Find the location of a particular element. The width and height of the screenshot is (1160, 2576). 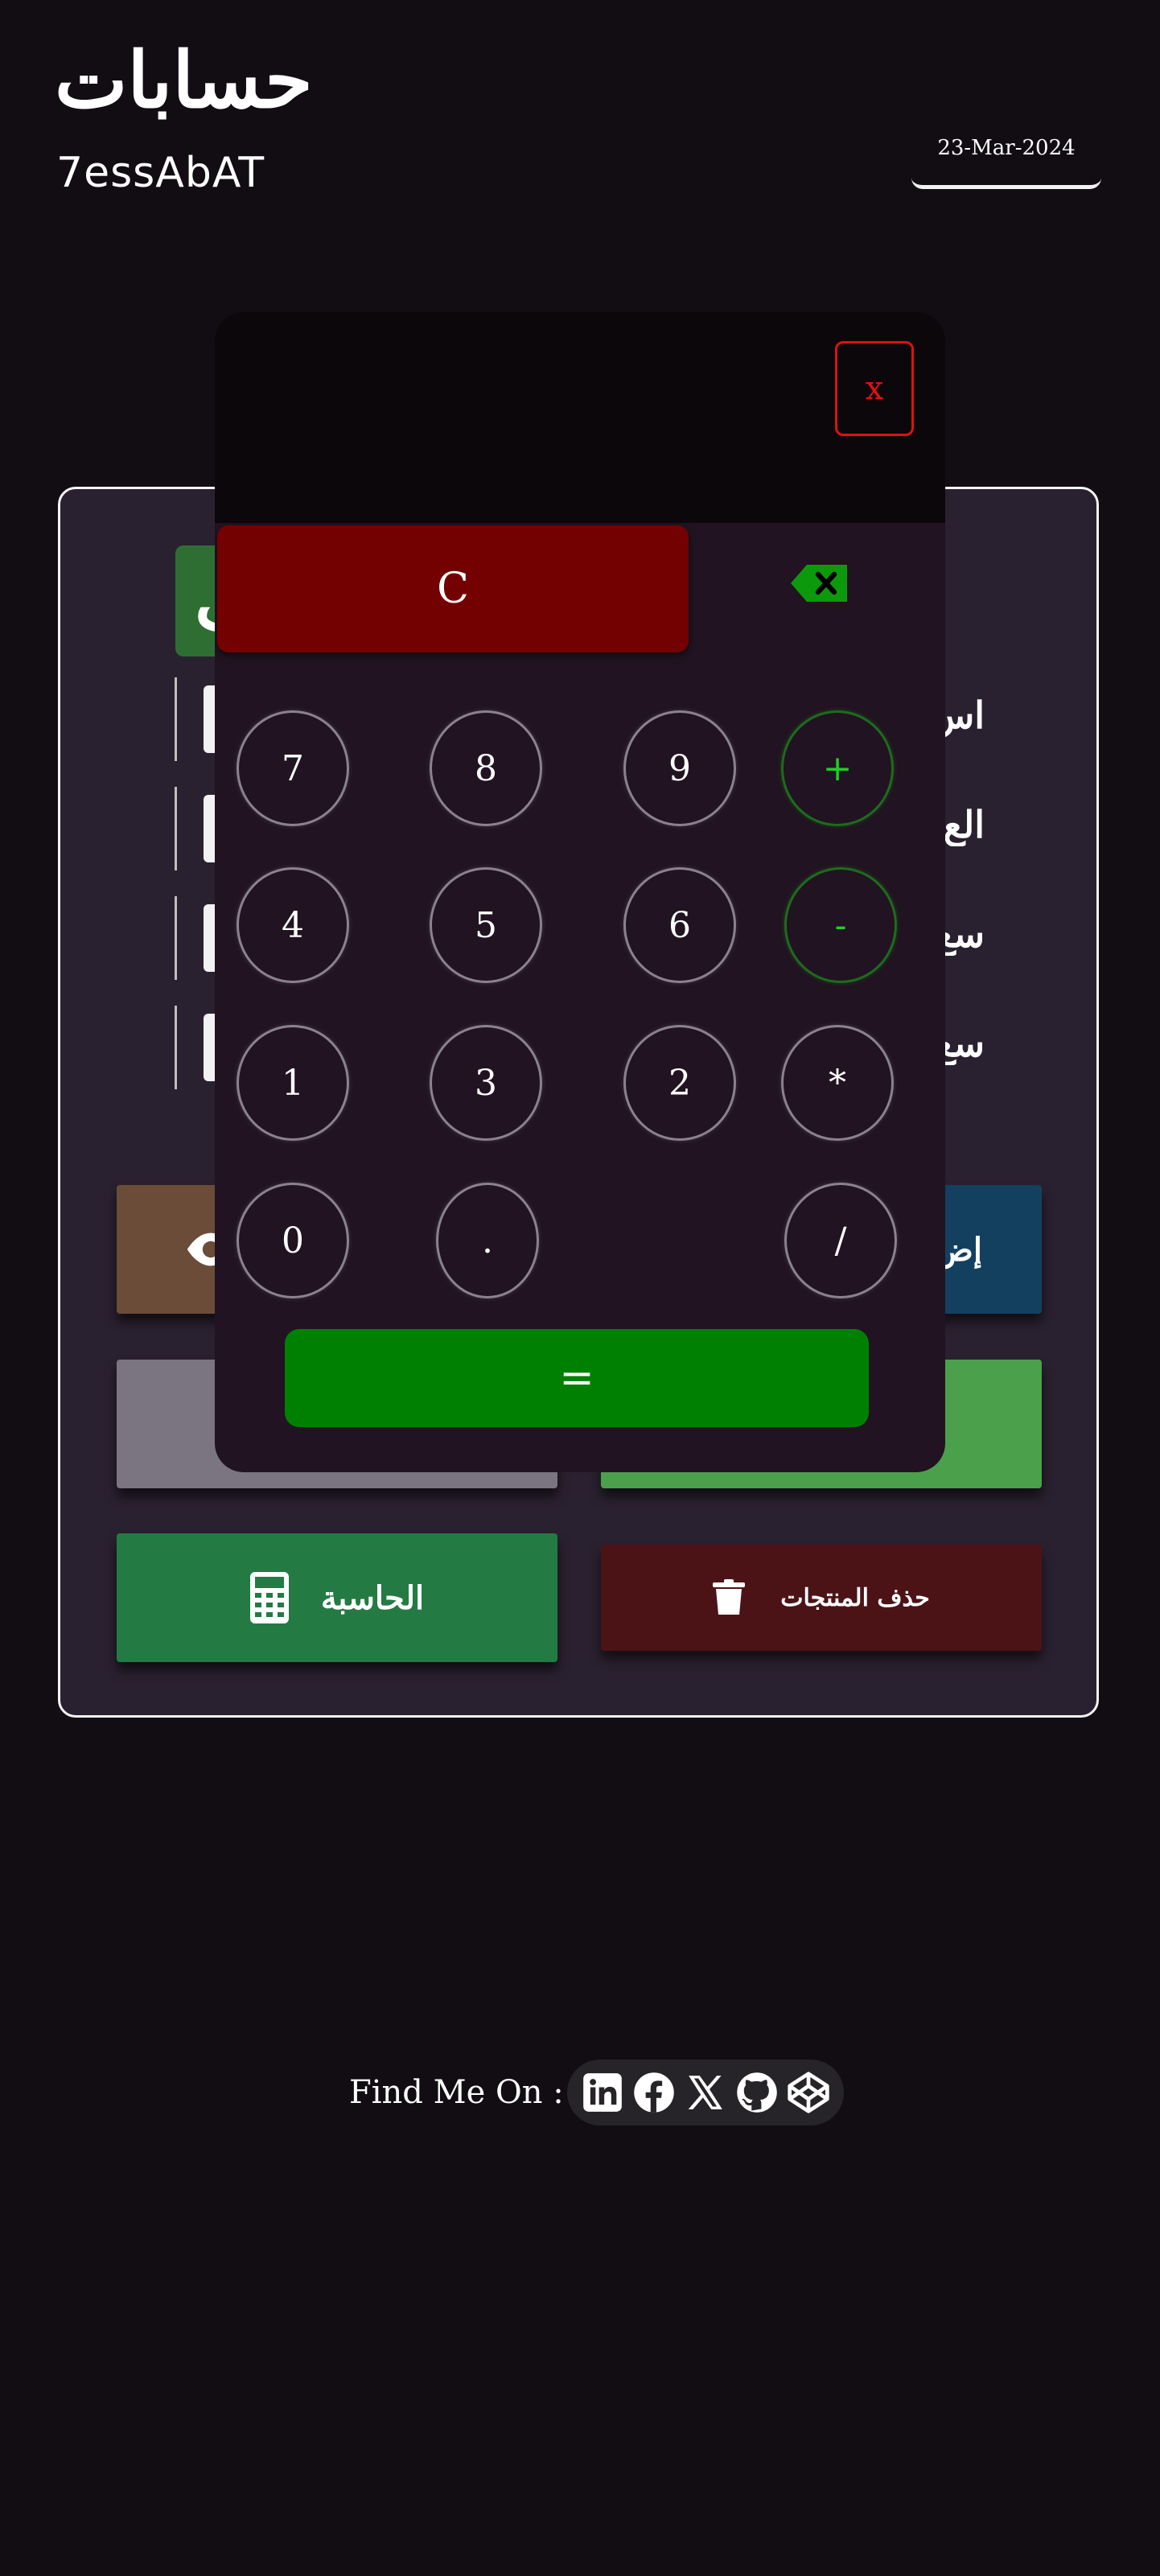

date-badge: 23-Mar-2024 is located at coordinates (1006, 150).